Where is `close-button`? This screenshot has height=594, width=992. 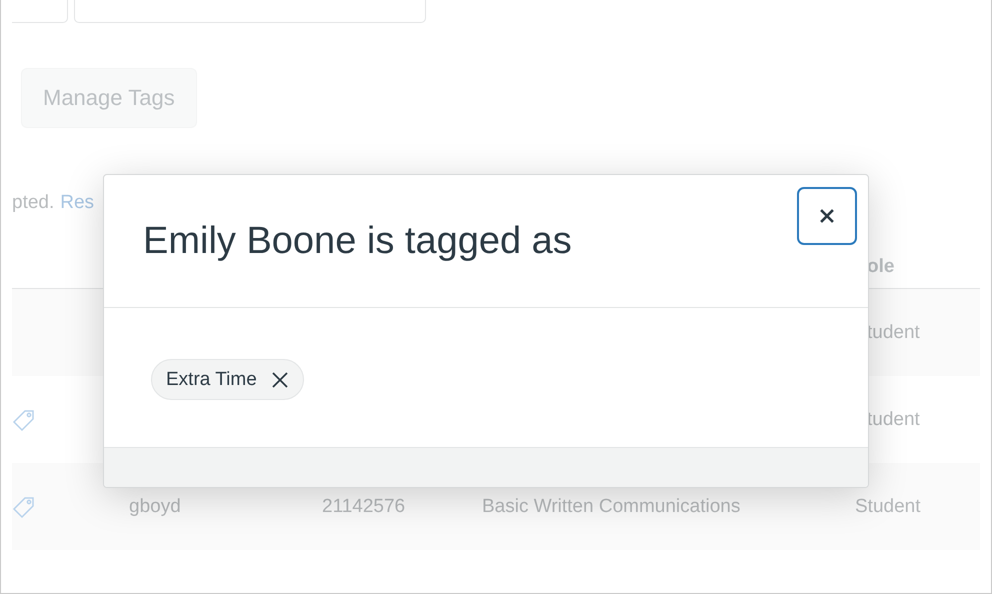 close-button is located at coordinates (827, 216).